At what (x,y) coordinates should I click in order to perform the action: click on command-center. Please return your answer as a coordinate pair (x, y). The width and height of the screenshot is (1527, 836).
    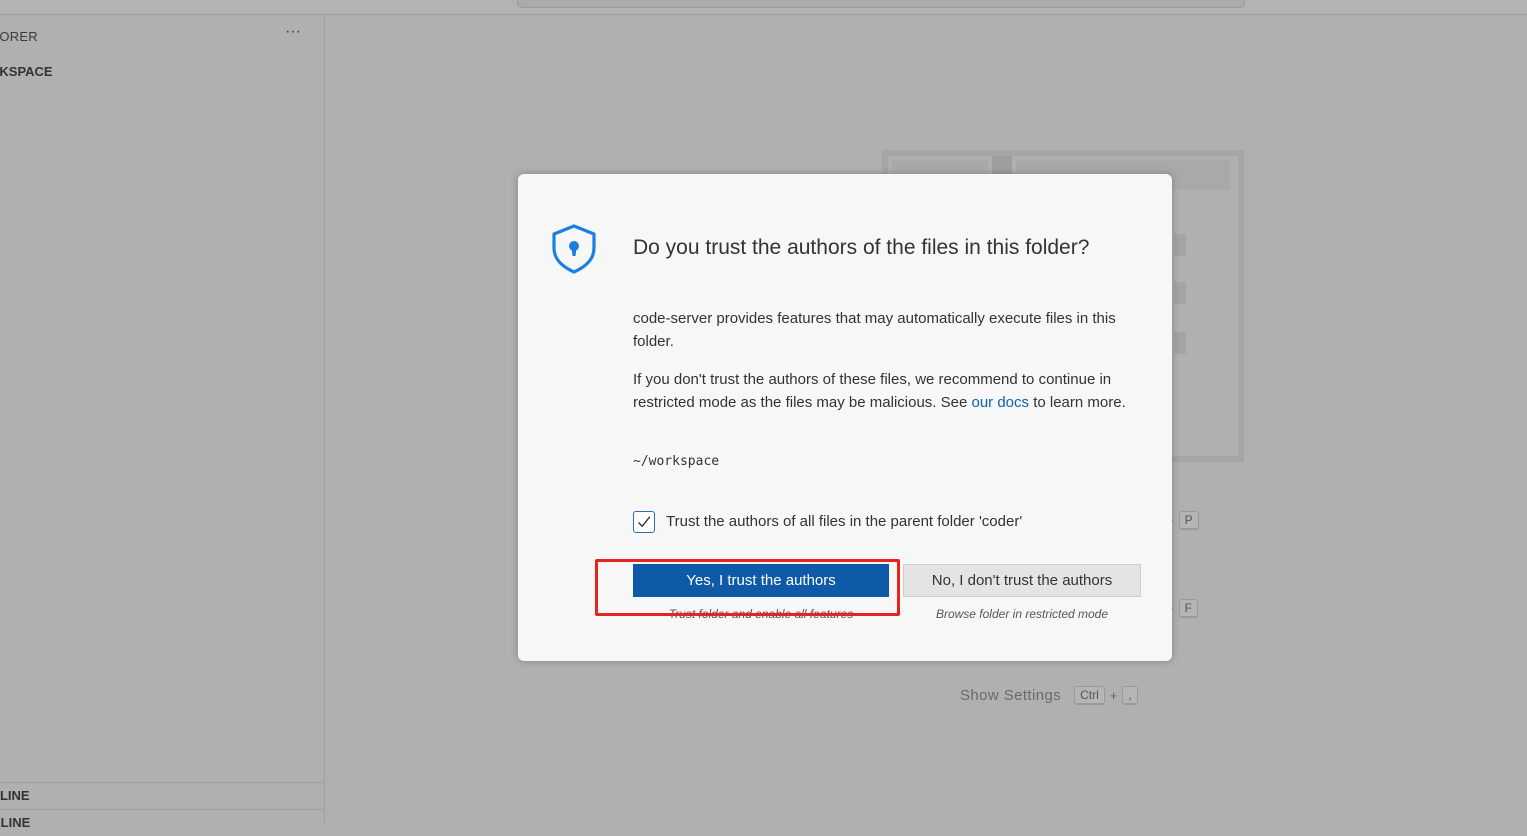
    Looking at the image, I should click on (881, 4).